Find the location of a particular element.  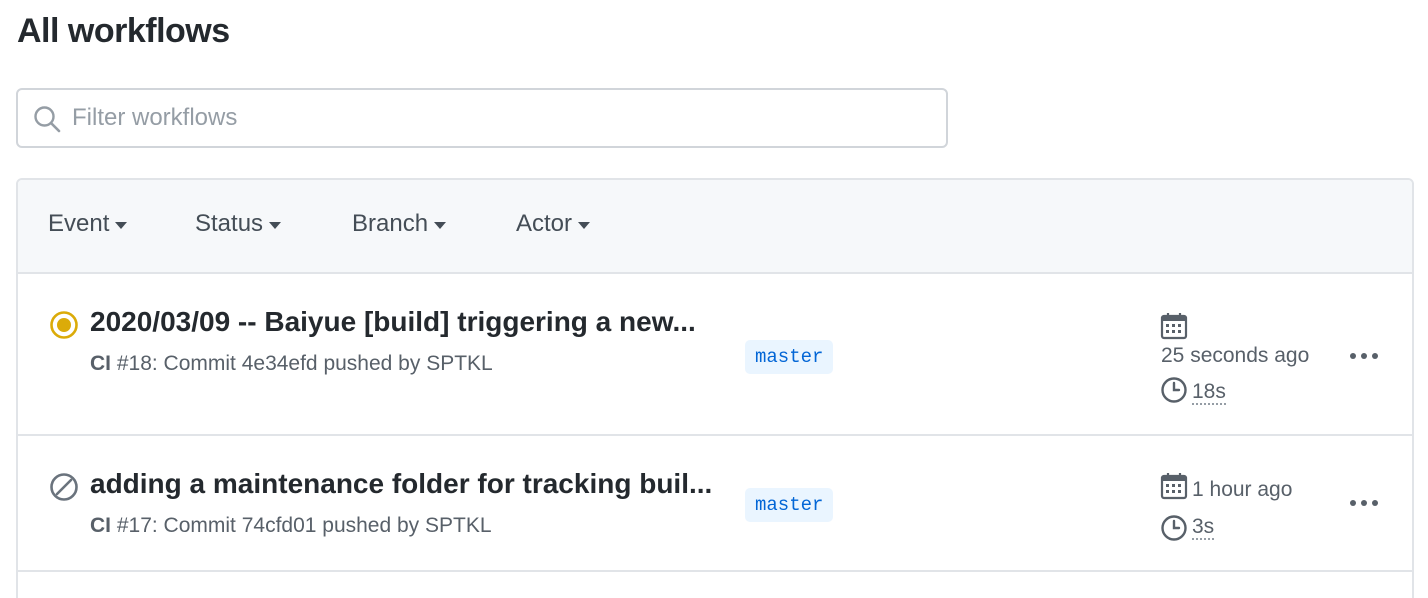

page-title: All workflows is located at coordinates (123, 31).